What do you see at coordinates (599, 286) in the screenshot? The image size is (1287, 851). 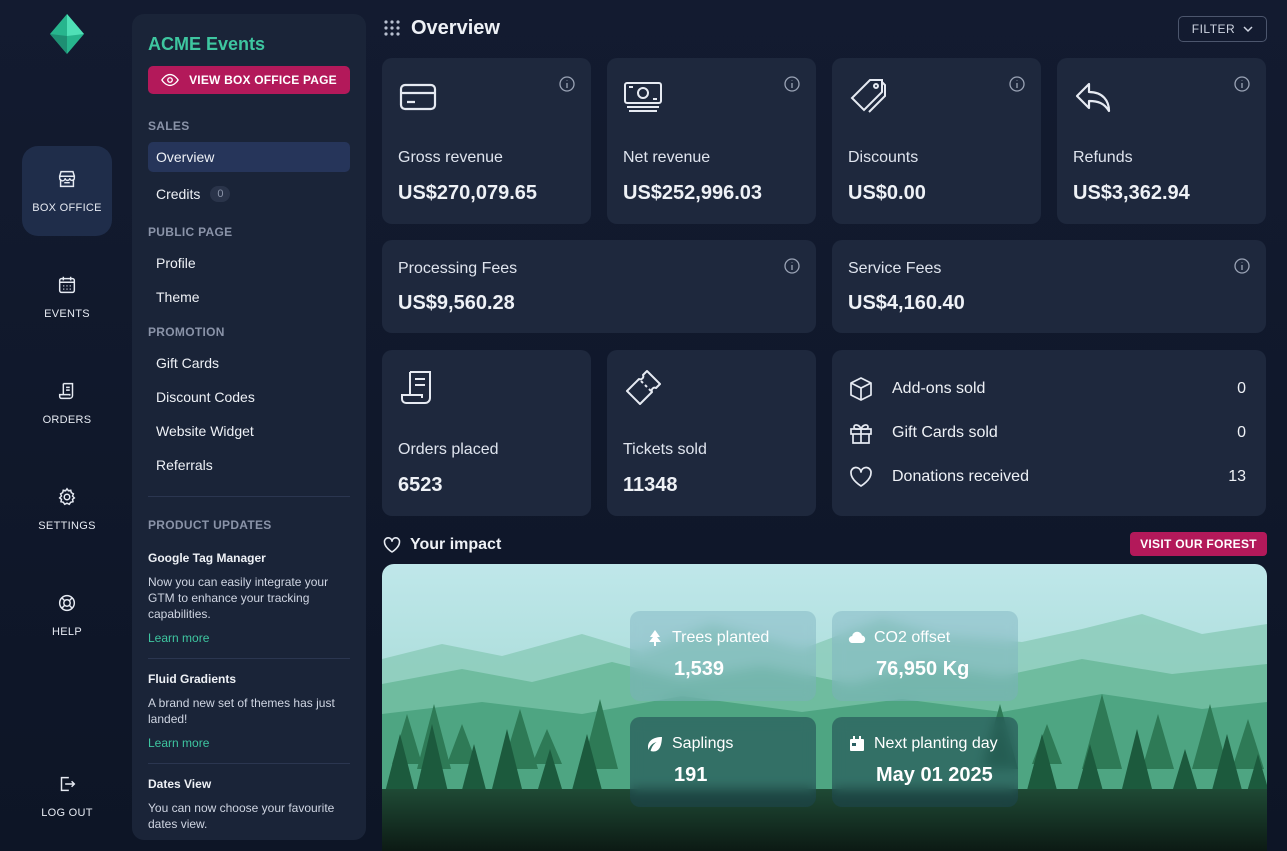 I see `processing-fees-card: Processing Fees US$9,560.28` at bounding box center [599, 286].